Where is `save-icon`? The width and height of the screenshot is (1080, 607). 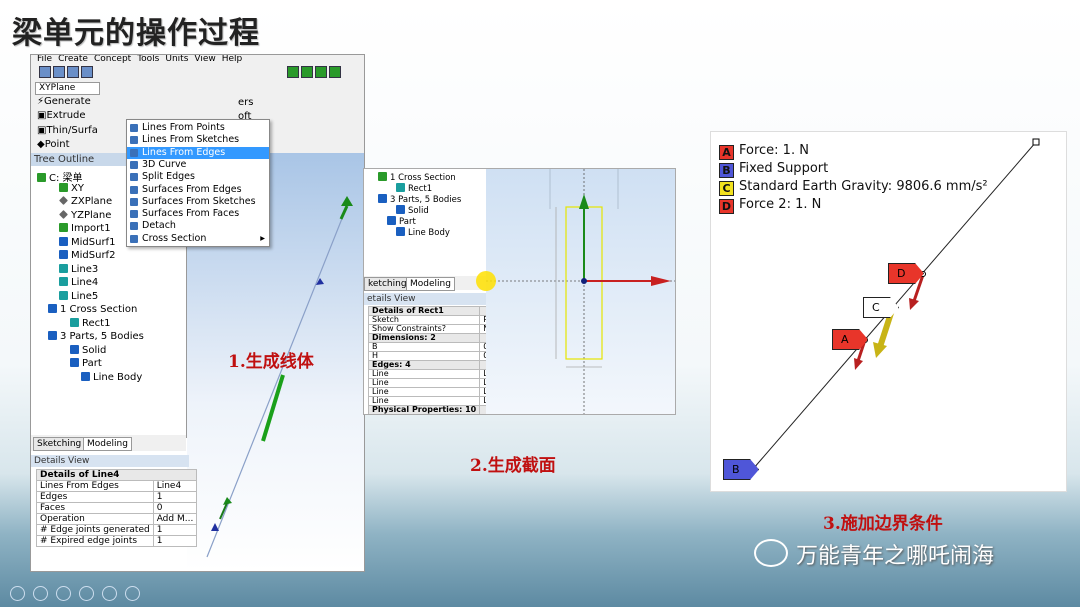
save-icon is located at coordinates (59, 72).